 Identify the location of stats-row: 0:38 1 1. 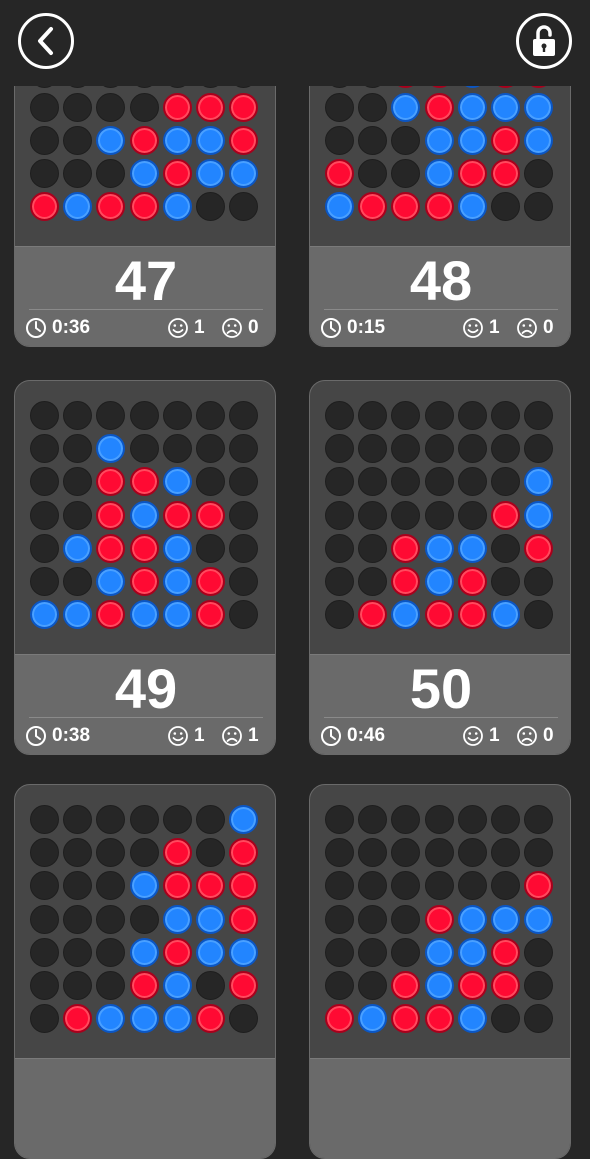
(146, 736).